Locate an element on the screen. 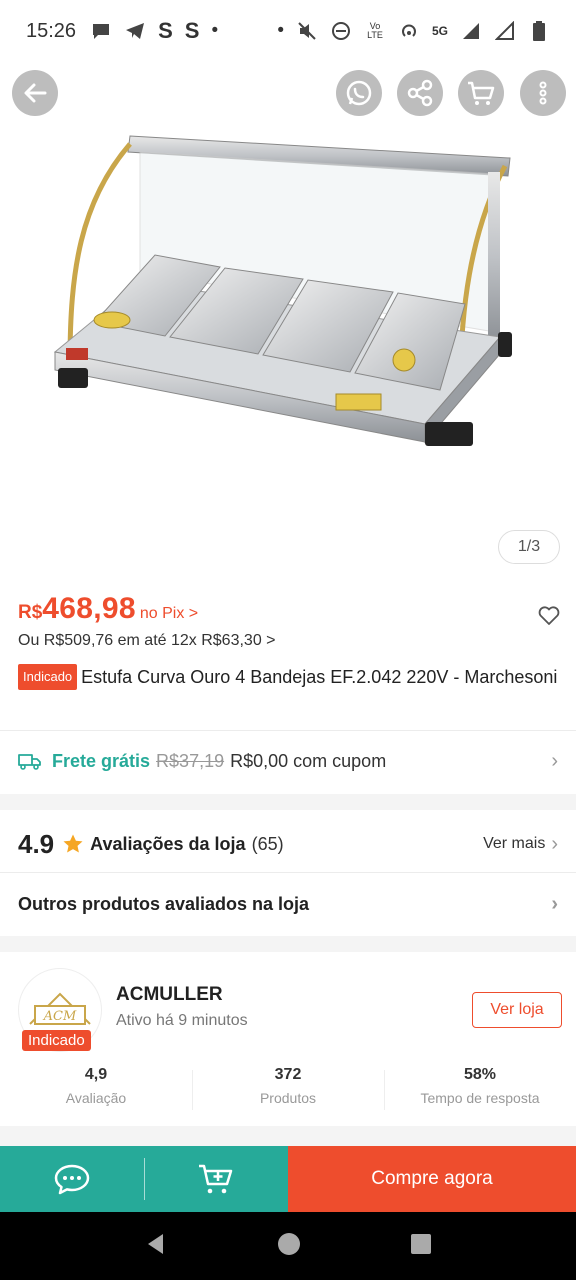 The width and height of the screenshot is (576, 1280). cart-icon is located at coordinates (481, 93).